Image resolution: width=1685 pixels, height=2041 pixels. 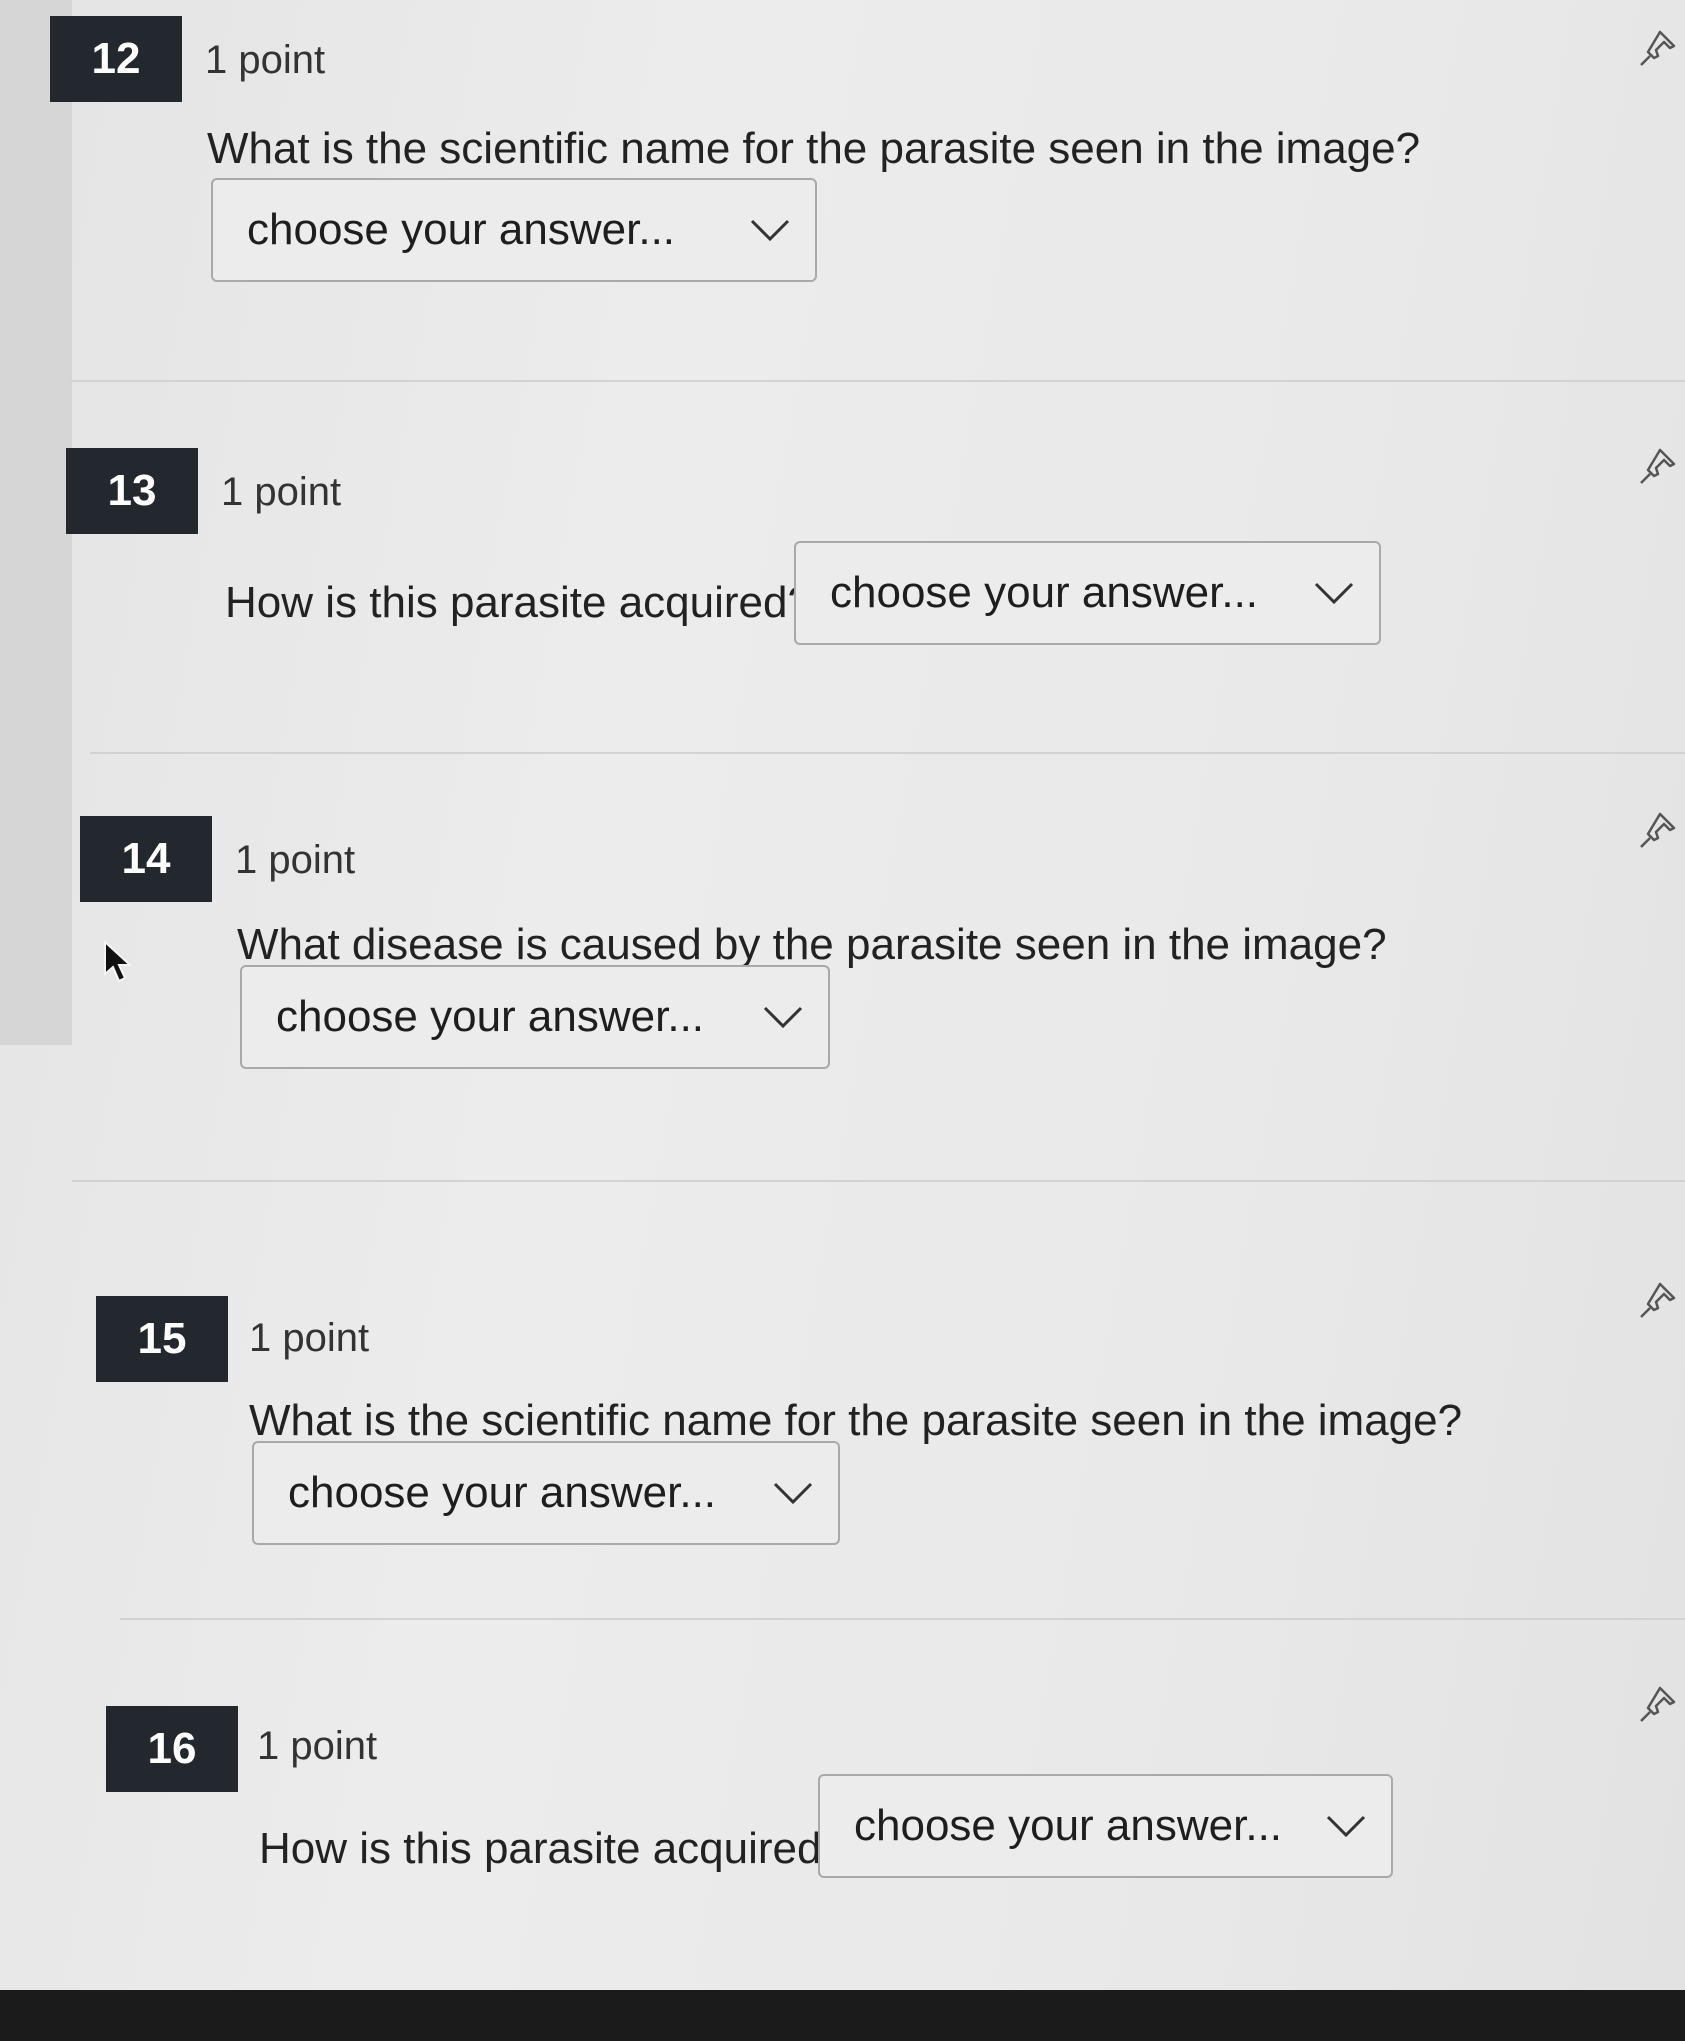 What do you see at coordinates (842, 2015) in the screenshot?
I see `bottom-screen-edge` at bounding box center [842, 2015].